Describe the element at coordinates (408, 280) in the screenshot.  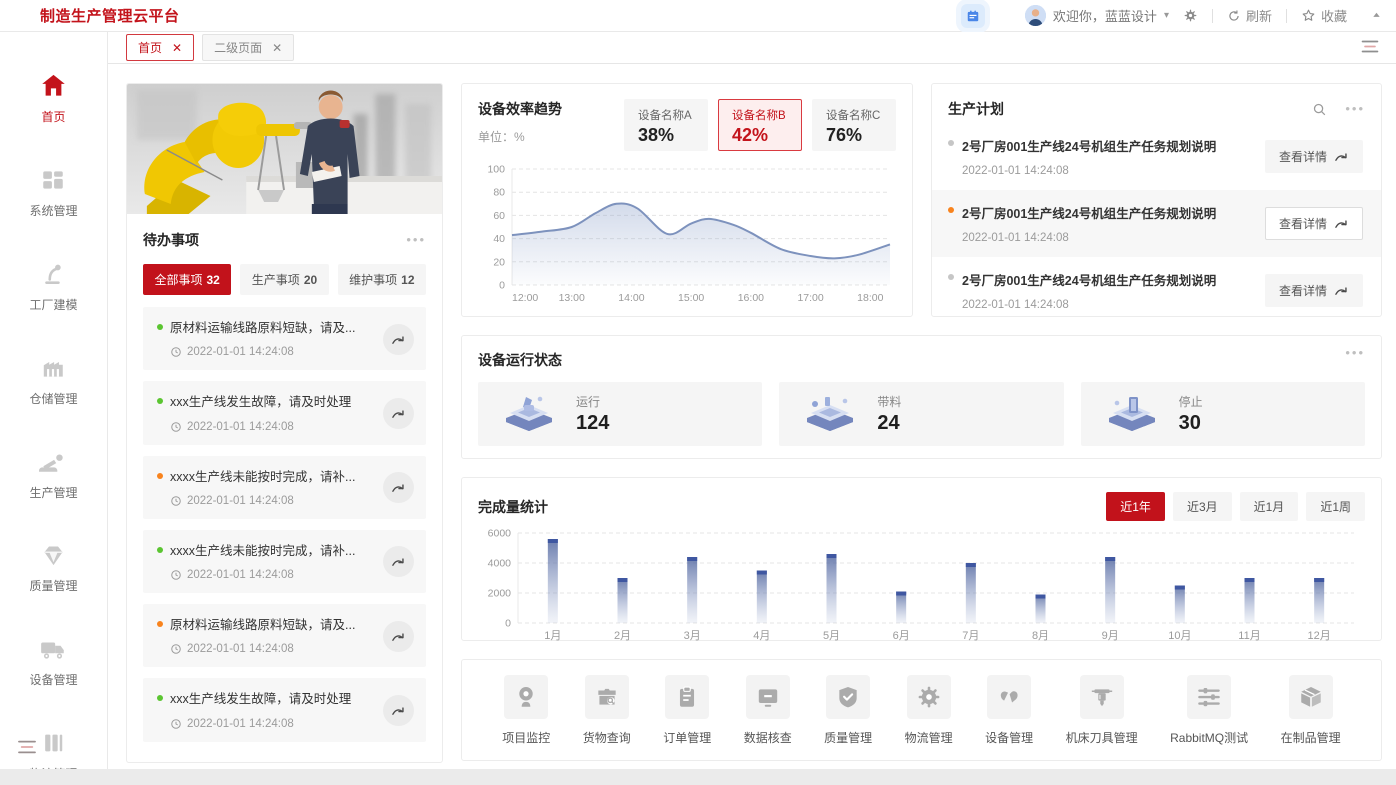
I see `filter-count: 12` at that location.